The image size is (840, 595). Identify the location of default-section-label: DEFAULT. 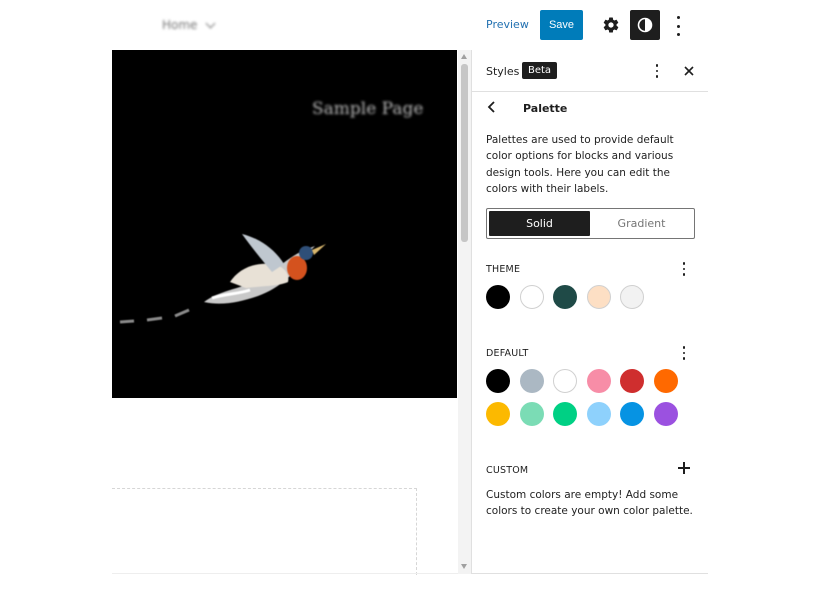
(507, 353).